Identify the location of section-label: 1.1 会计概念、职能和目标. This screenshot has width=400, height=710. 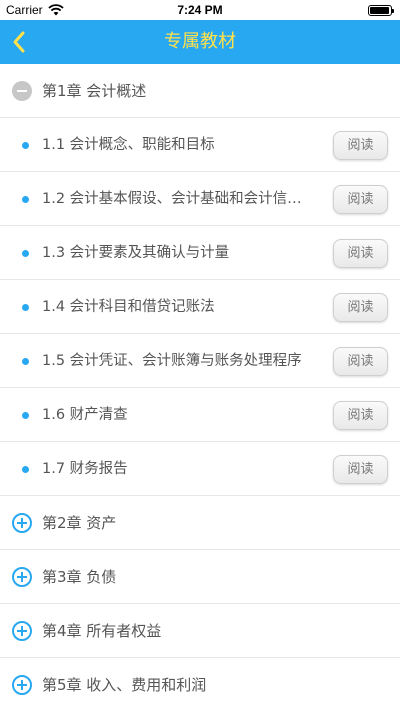
(128, 145).